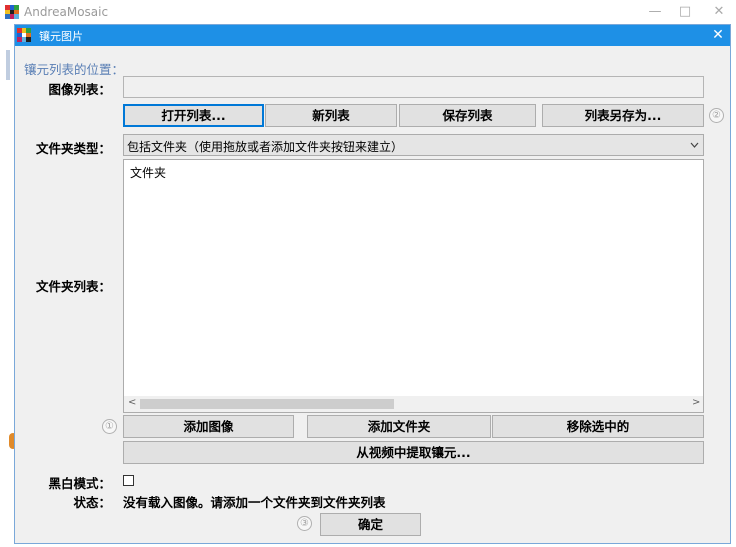 Image resolution: width=736 pixels, height=547 pixels. Describe the element at coordinates (413, 404) in the screenshot. I see `horizontal-scrollbar: < >` at that location.